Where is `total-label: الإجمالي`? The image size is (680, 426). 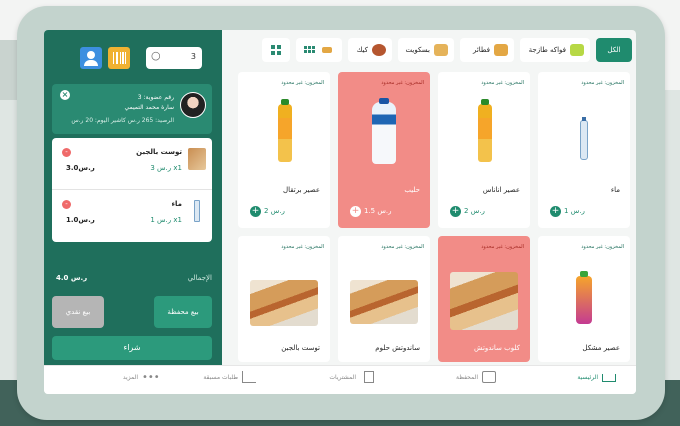 total-label: الإجمالي is located at coordinates (199, 278).